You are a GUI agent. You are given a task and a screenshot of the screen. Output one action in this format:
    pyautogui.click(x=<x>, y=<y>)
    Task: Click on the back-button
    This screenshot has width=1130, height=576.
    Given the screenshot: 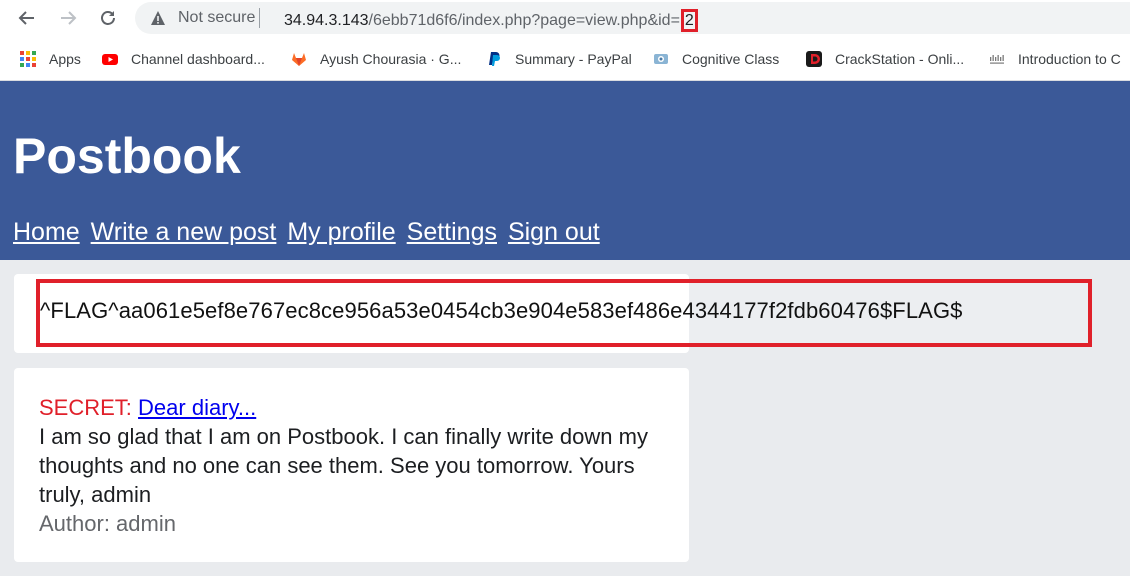 What is the action you would take?
    pyautogui.click(x=27, y=18)
    